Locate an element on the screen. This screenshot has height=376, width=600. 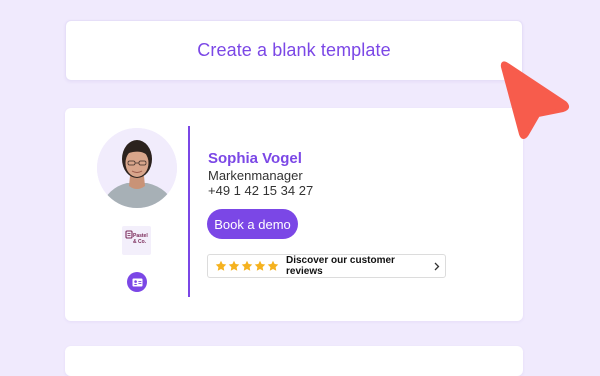
star-rating is located at coordinates (247, 266).